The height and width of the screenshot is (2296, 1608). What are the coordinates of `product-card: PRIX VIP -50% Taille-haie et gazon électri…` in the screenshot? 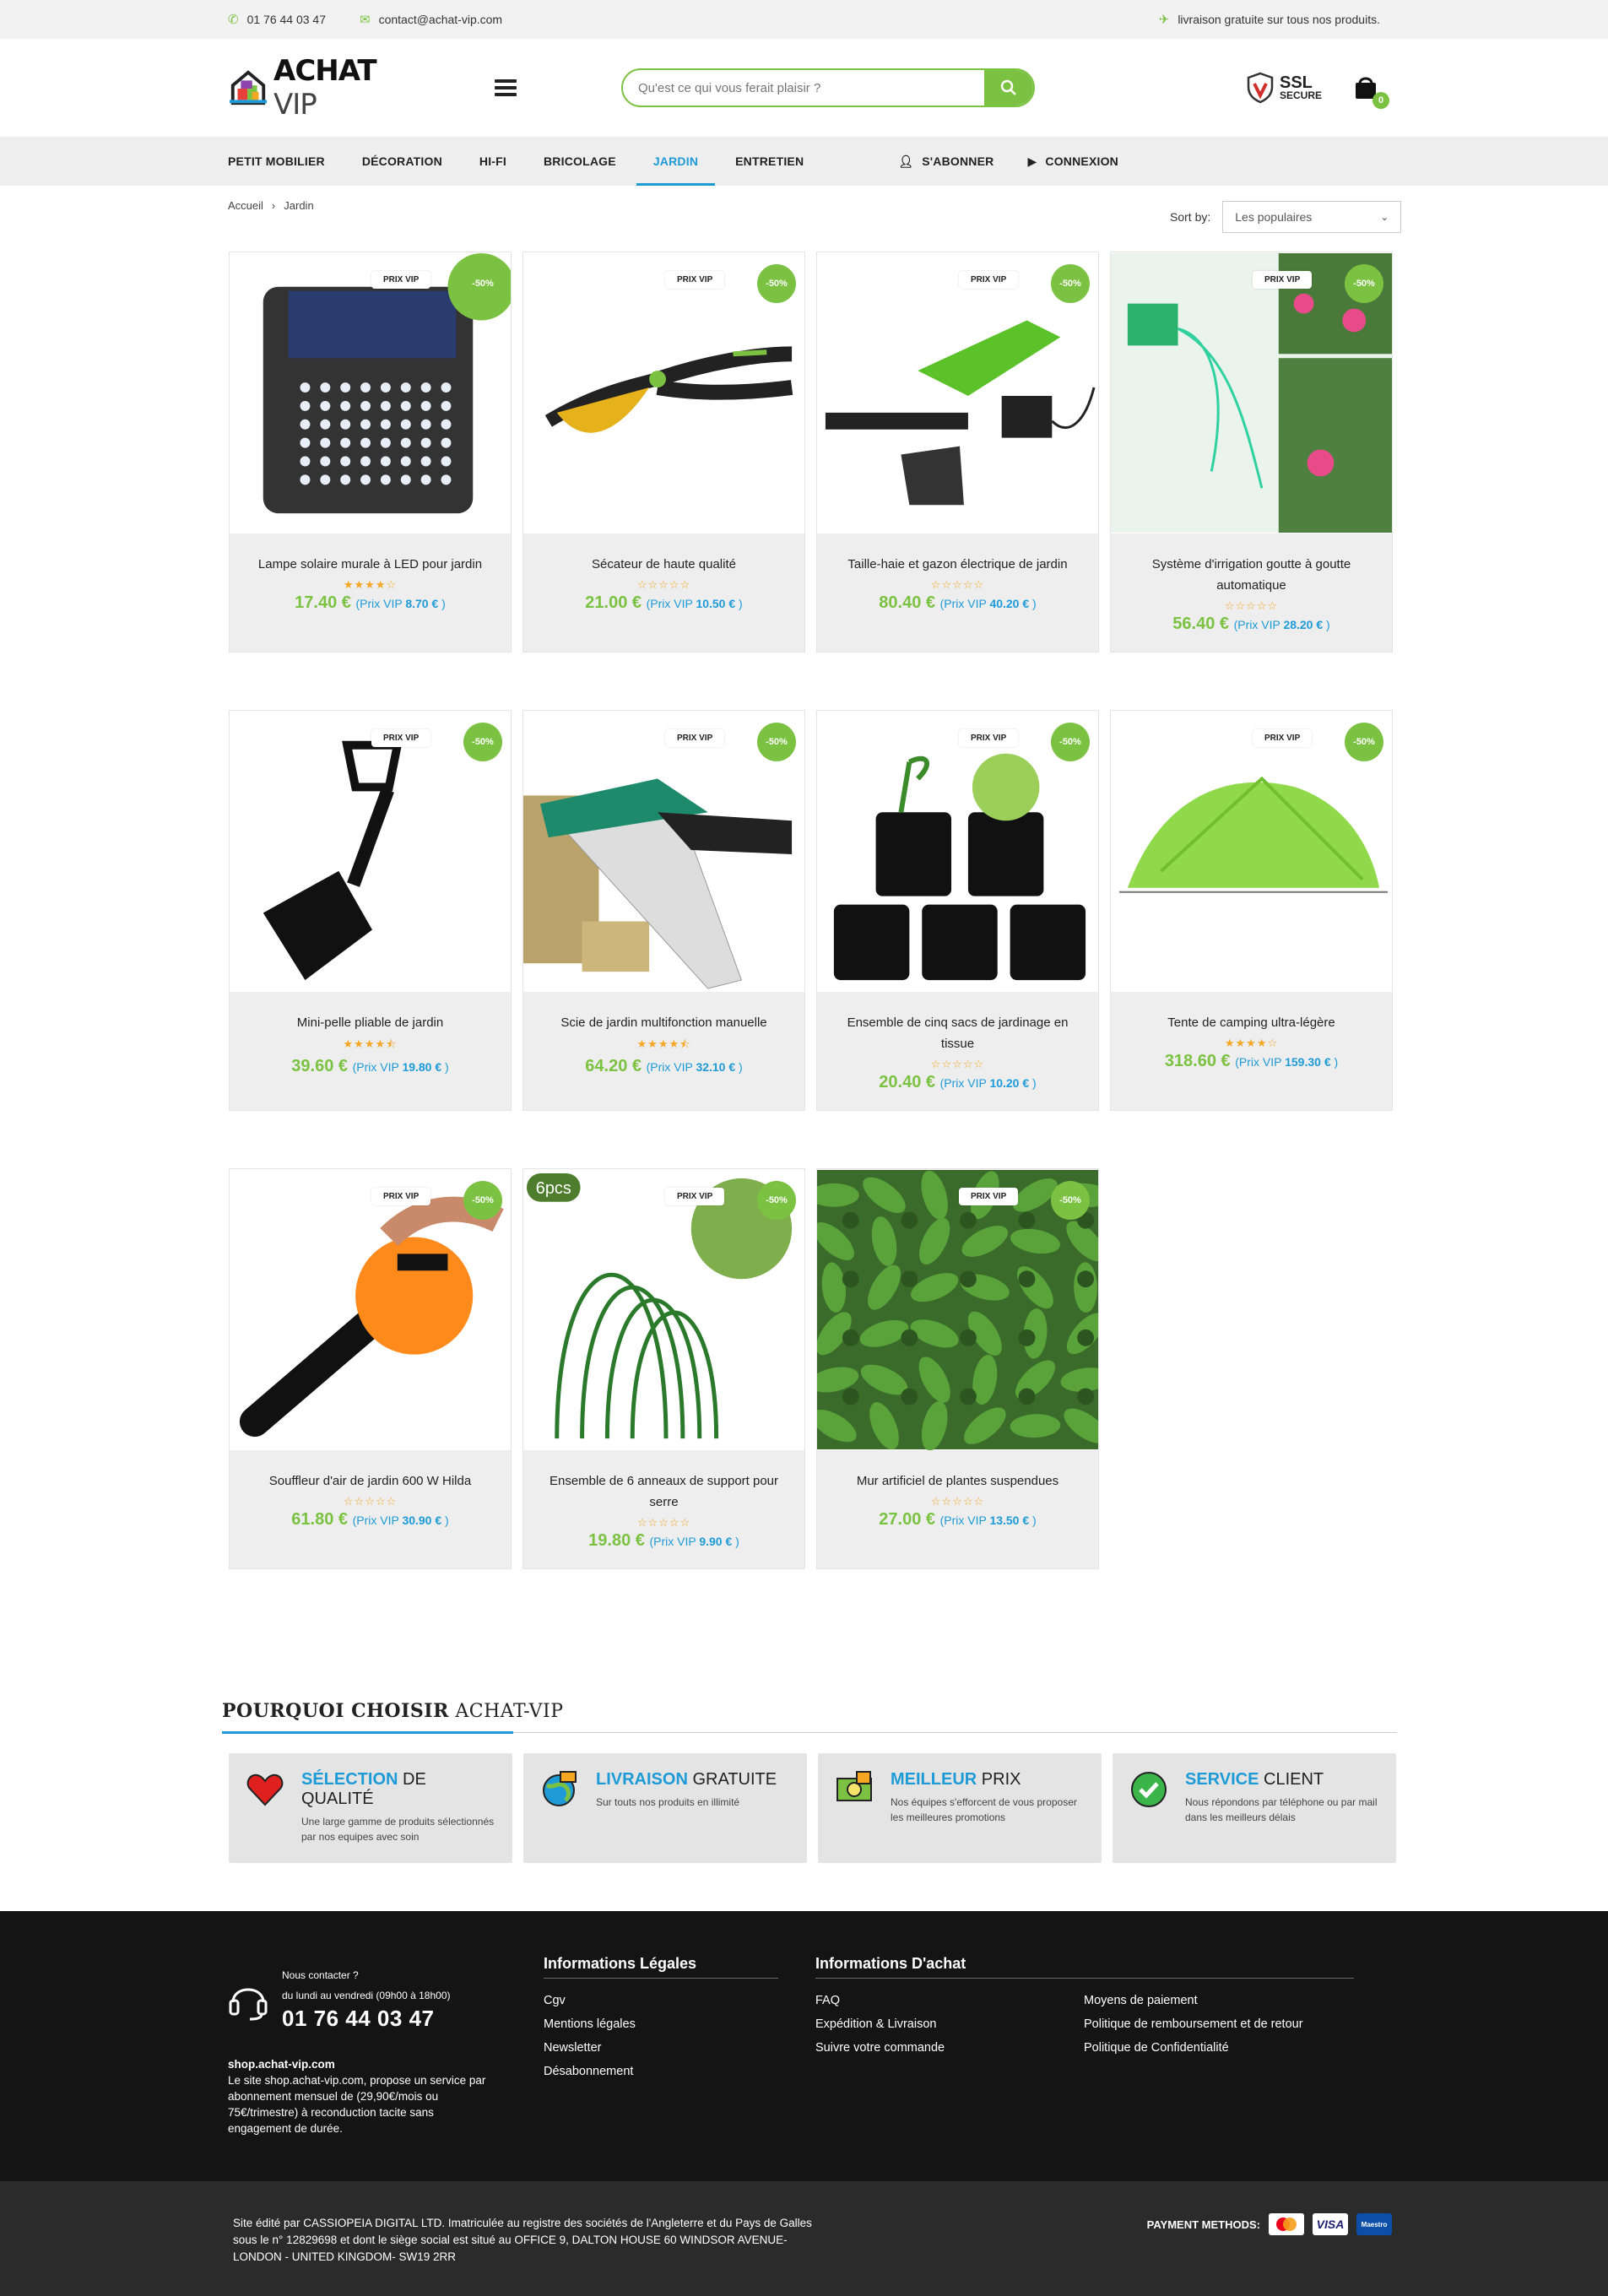 It's located at (957, 452).